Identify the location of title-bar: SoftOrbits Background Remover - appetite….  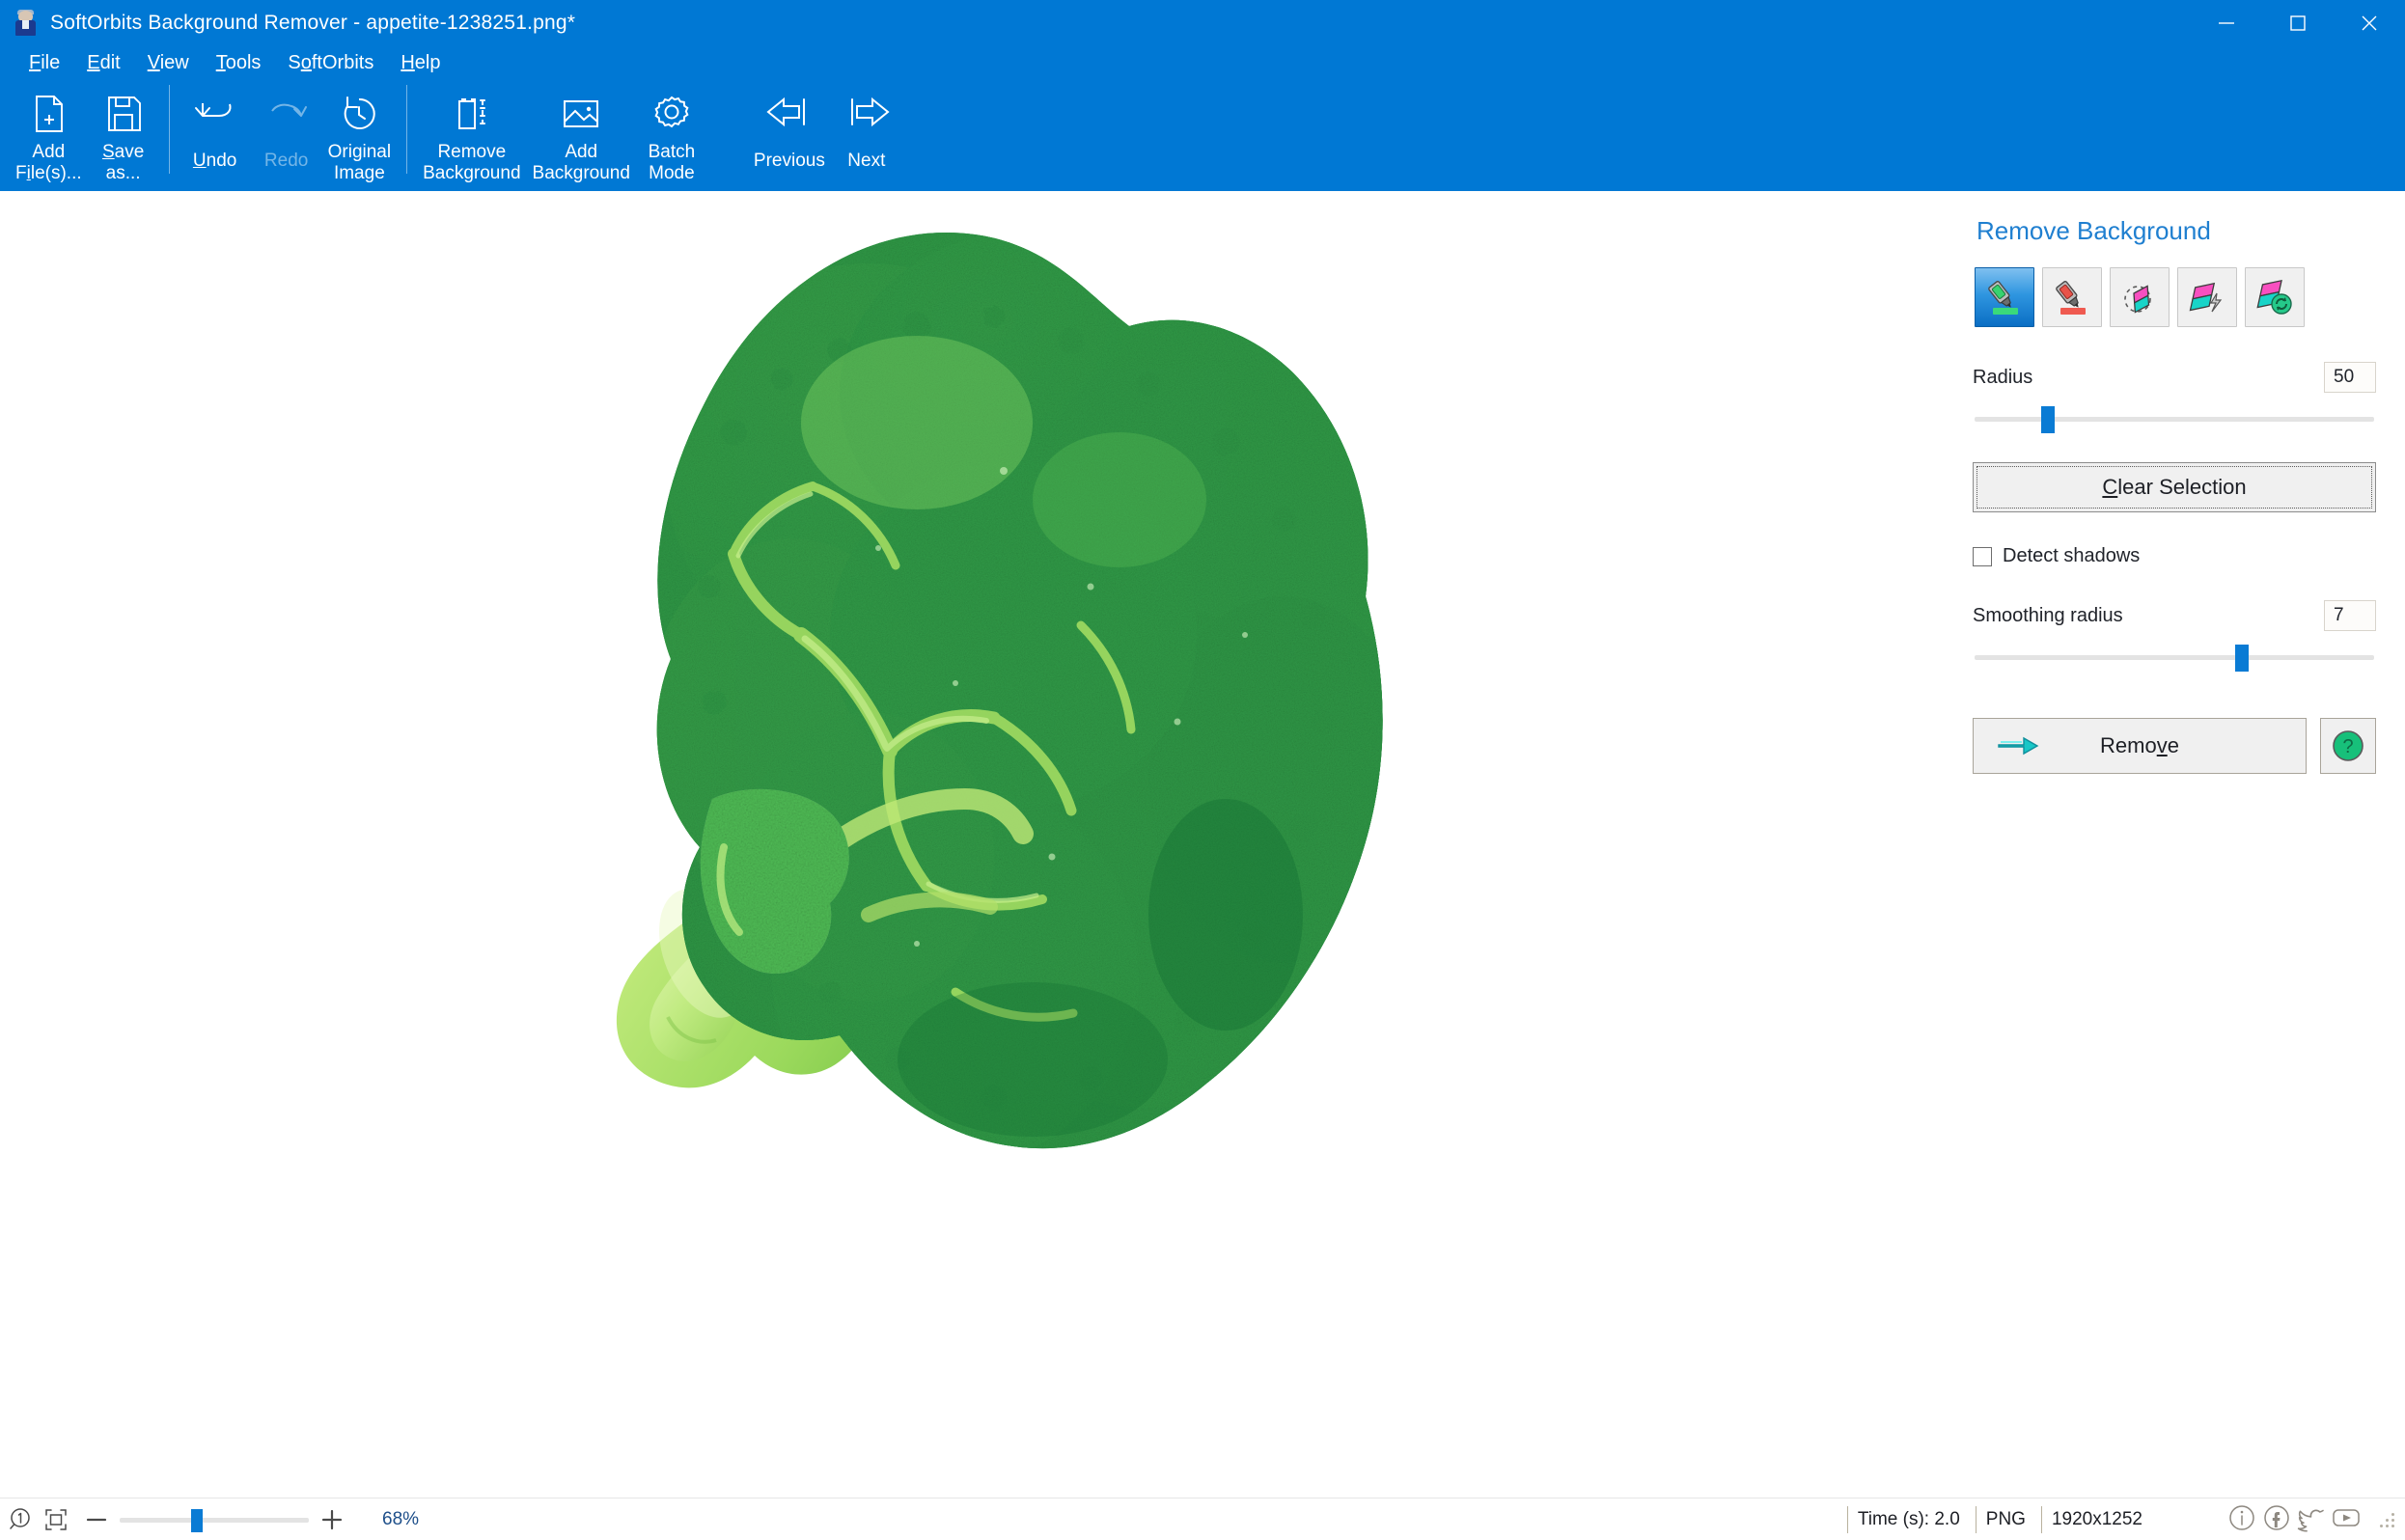
(1202, 23).